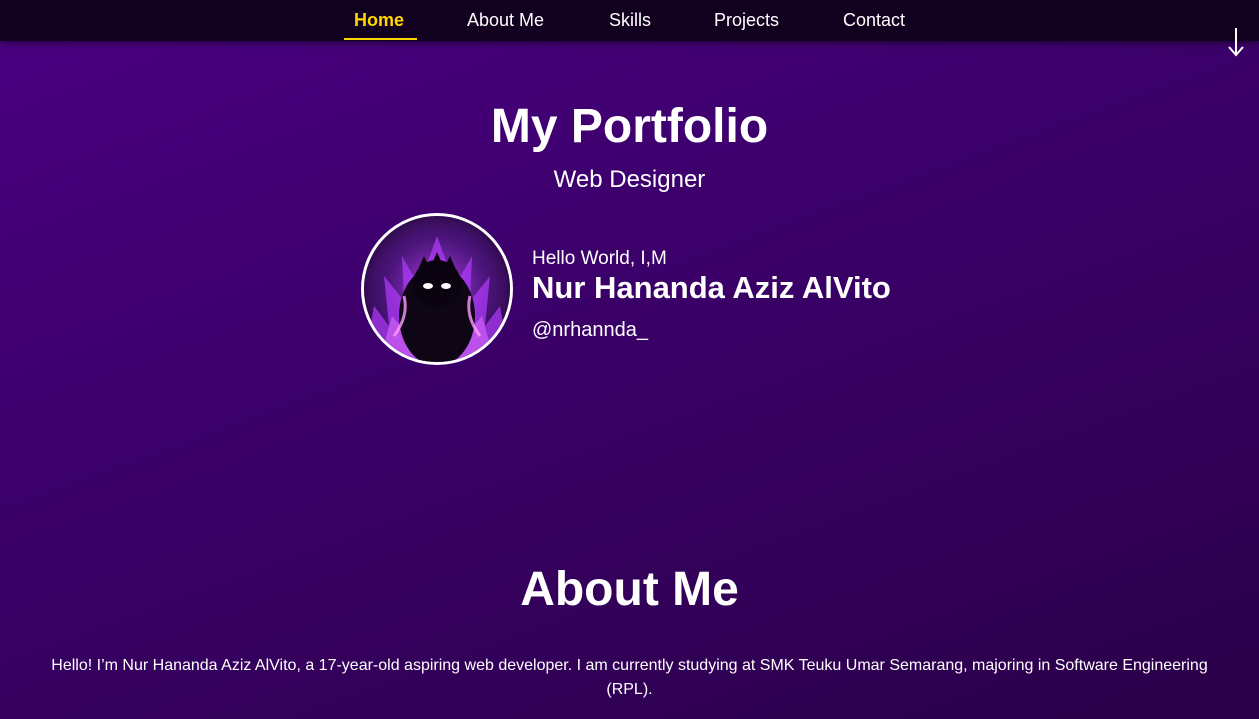 Image resolution: width=1259 pixels, height=719 pixels. I want to click on top-navbar: Home About Me Skills Projects Contact, so click(629, 20).